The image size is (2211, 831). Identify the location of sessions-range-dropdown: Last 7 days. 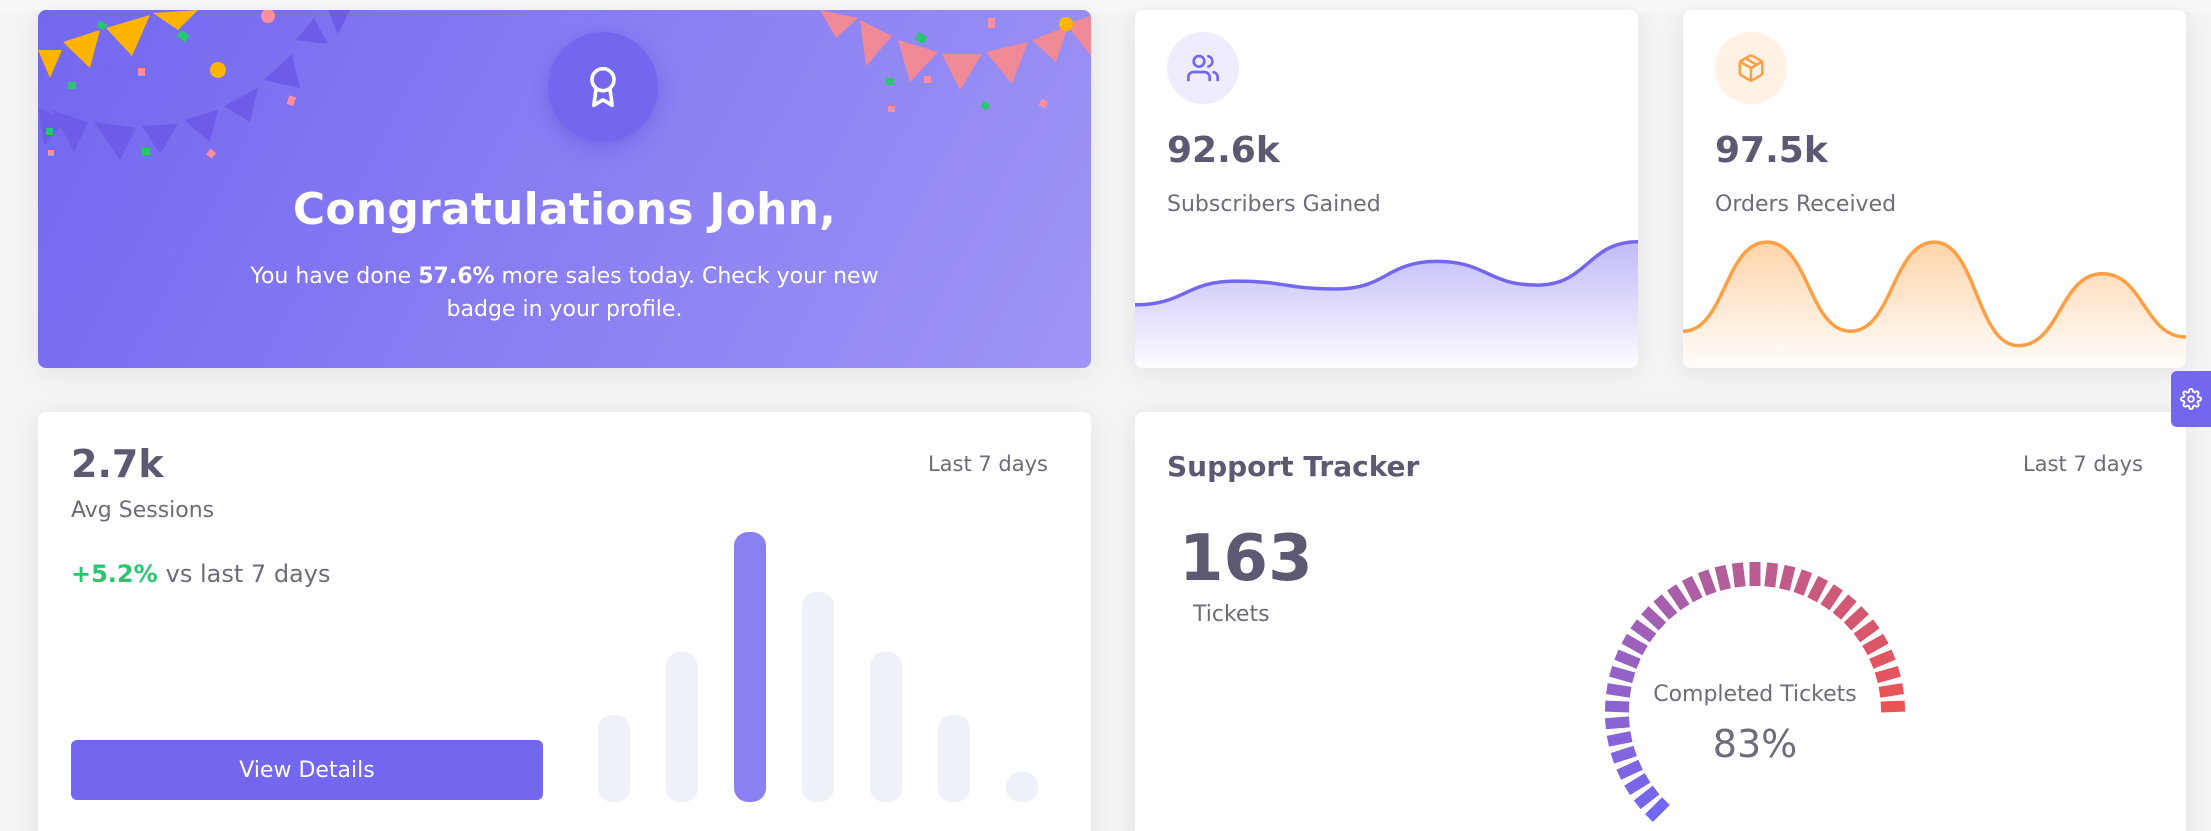
(988, 464).